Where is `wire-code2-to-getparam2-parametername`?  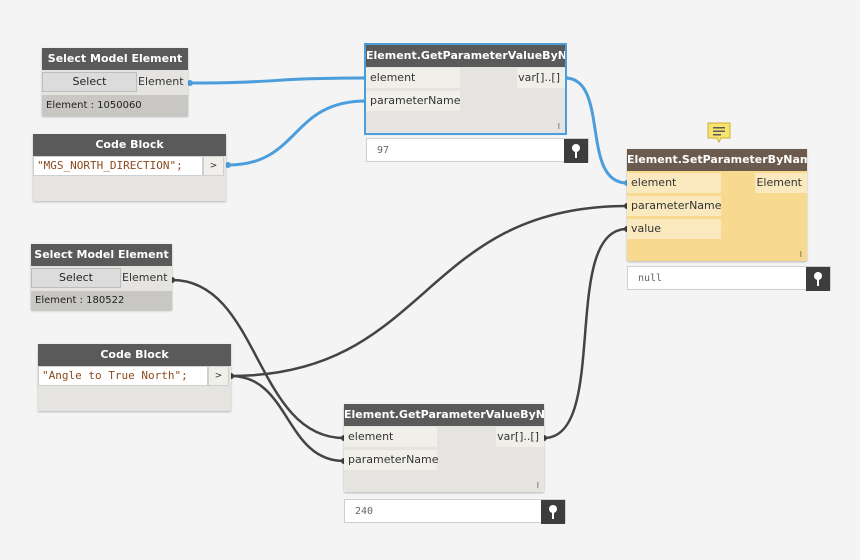 wire-code2-to-getparam2-parametername is located at coordinates (287, 418).